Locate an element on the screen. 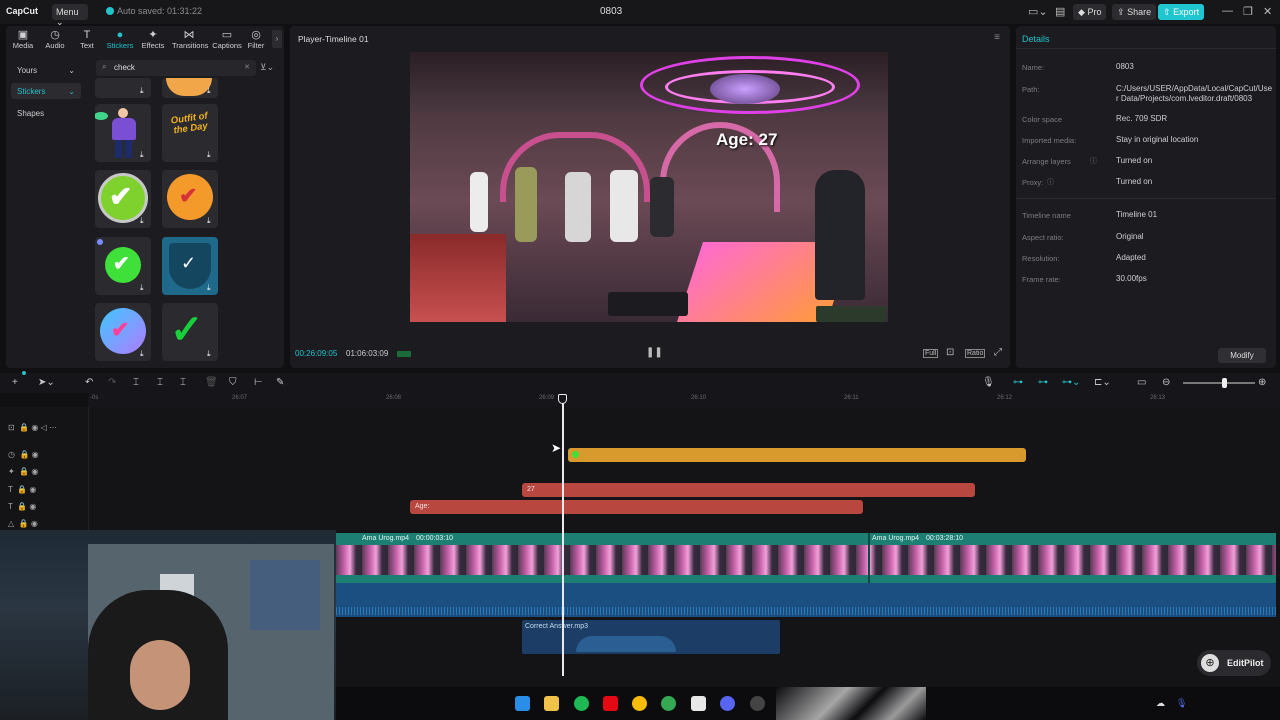 The image size is (1280, 720). playhead-handle is located at coordinates (562, 399).